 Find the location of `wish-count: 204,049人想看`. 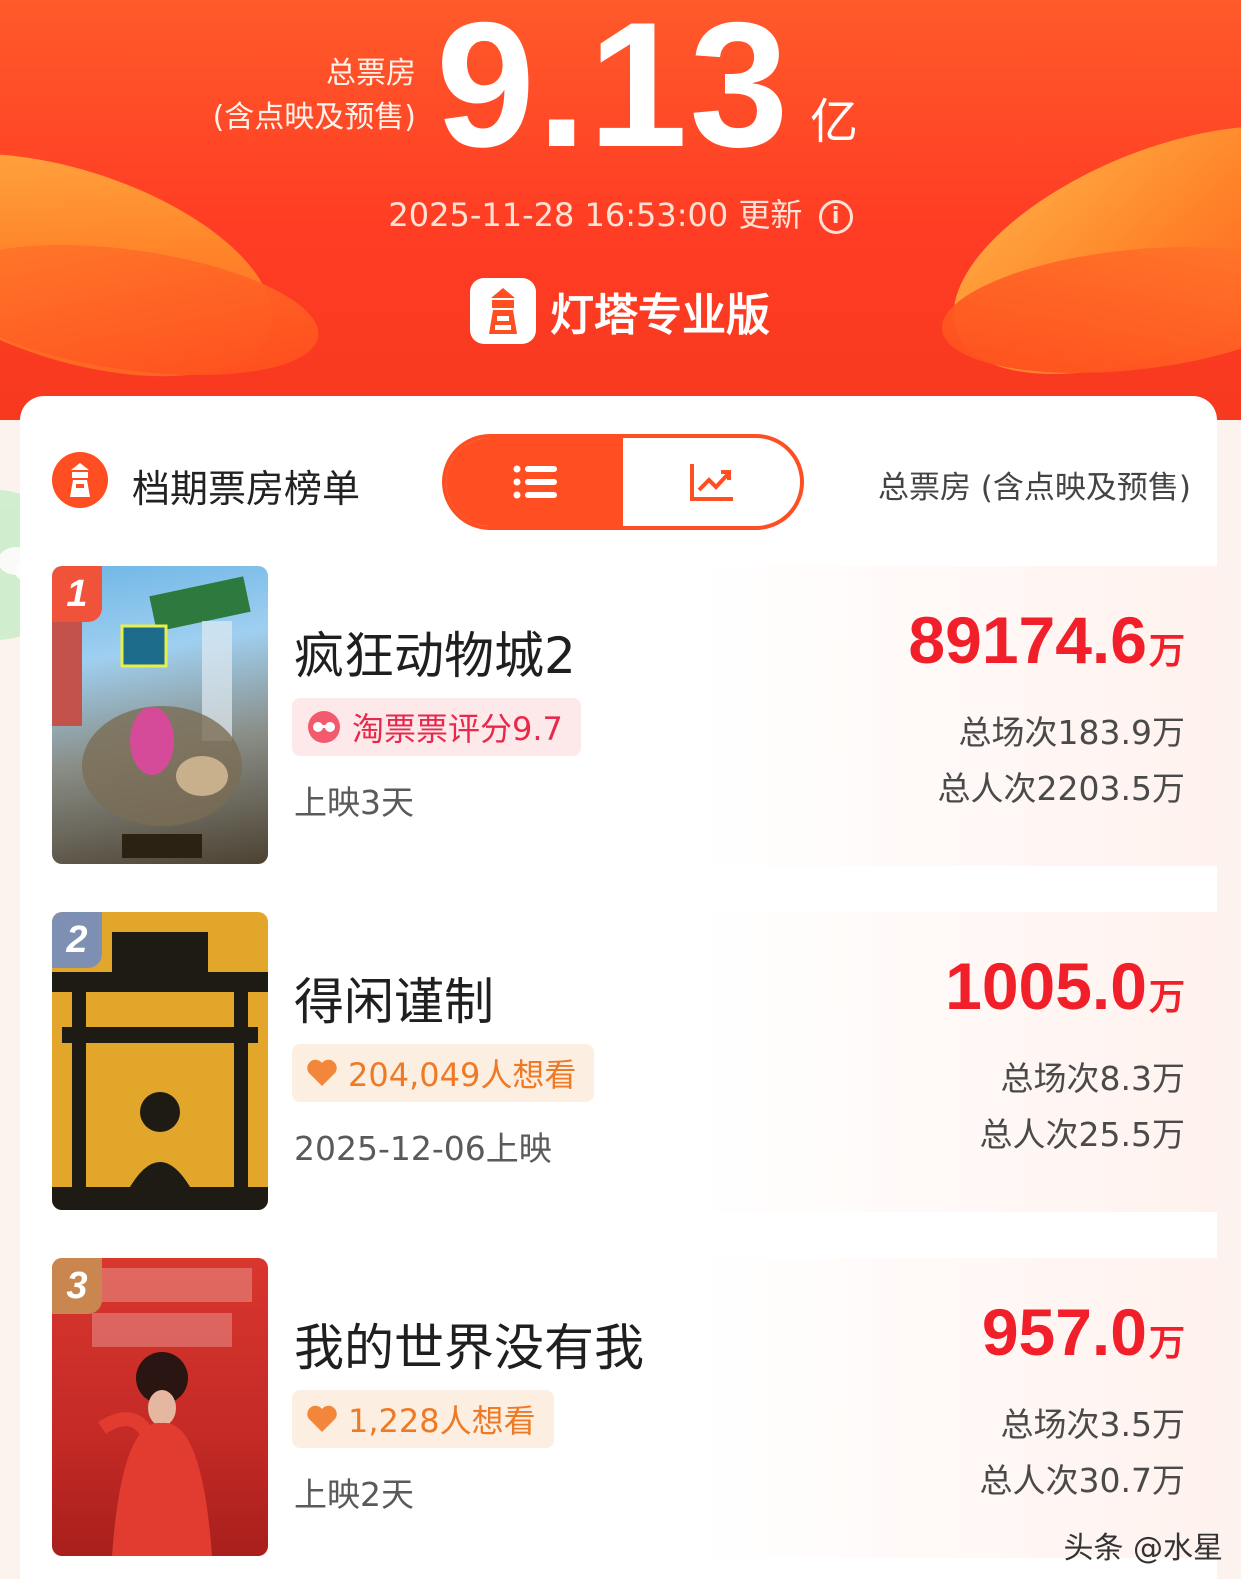

wish-count: 204,049人想看 is located at coordinates (462, 1075).